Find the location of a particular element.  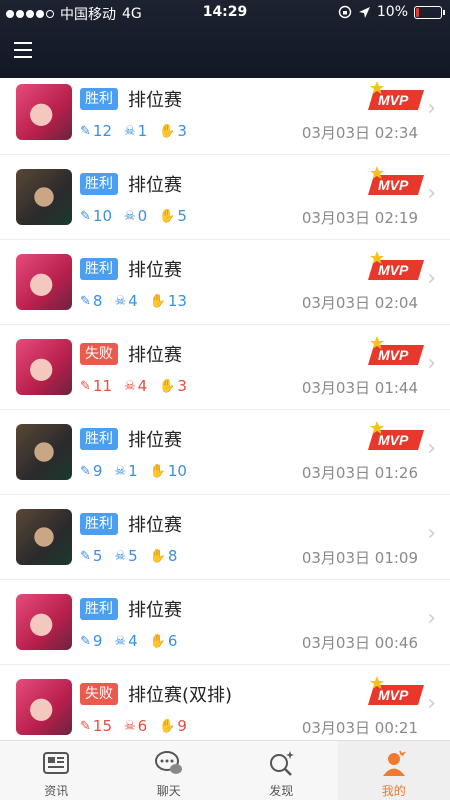

news-icon is located at coordinates (56, 763).